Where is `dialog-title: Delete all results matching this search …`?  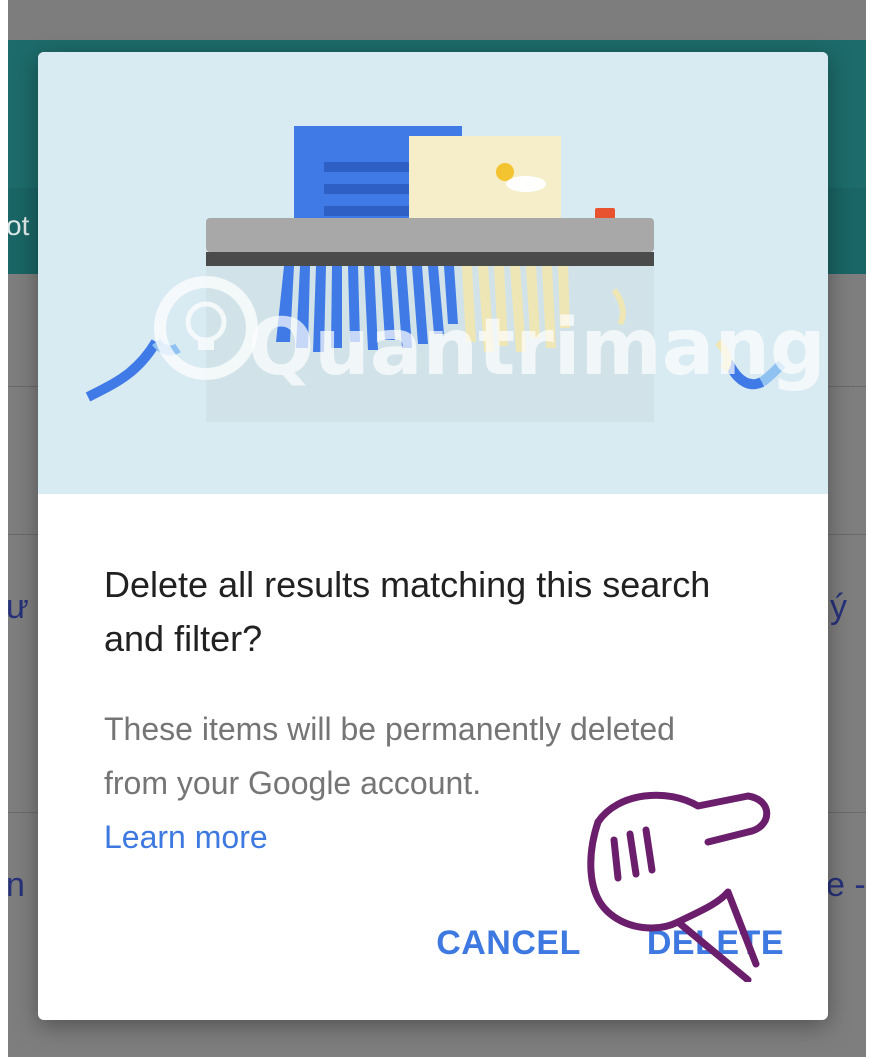 dialog-title: Delete all results matching this search … is located at coordinates (407, 611).